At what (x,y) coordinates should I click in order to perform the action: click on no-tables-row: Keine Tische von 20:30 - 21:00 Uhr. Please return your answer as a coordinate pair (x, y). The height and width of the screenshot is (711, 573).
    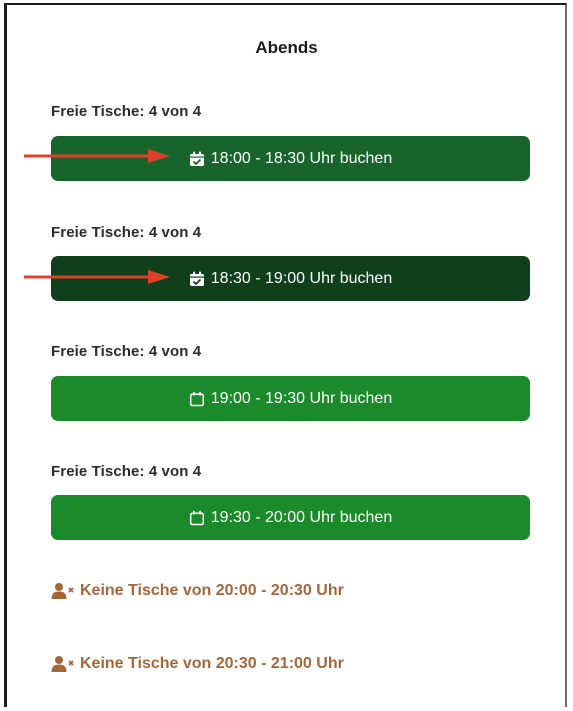
    Looking at the image, I should click on (197, 664).